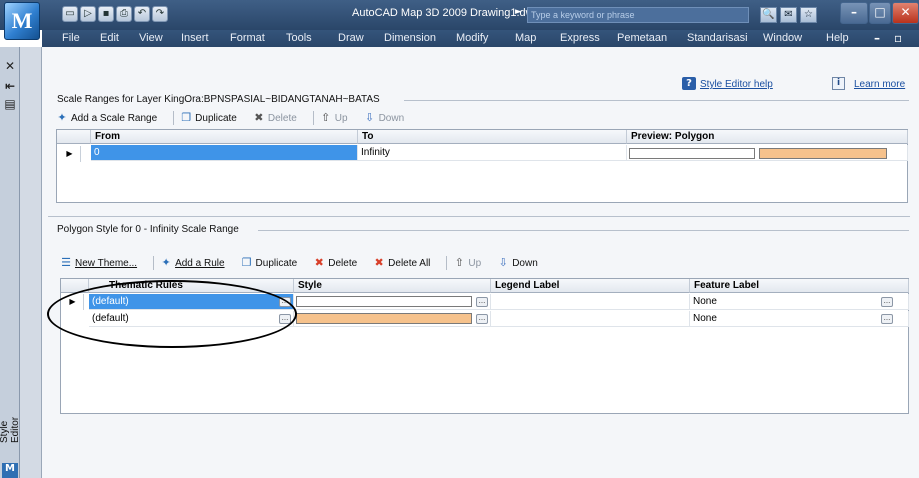  What do you see at coordinates (195, 38) in the screenshot?
I see `menu-insert: Insert` at bounding box center [195, 38].